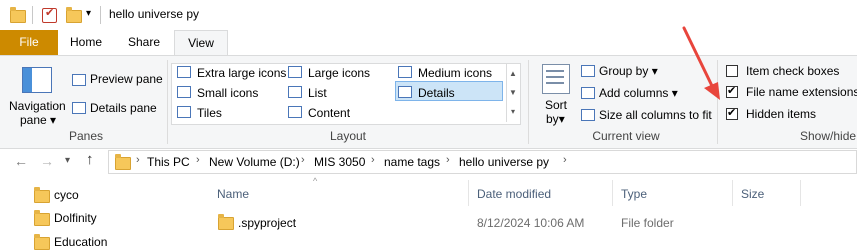  What do you see at coordinates (647, 223) in the screenshot?
I see `file-type: File folder` at bounding box center [647, 223].